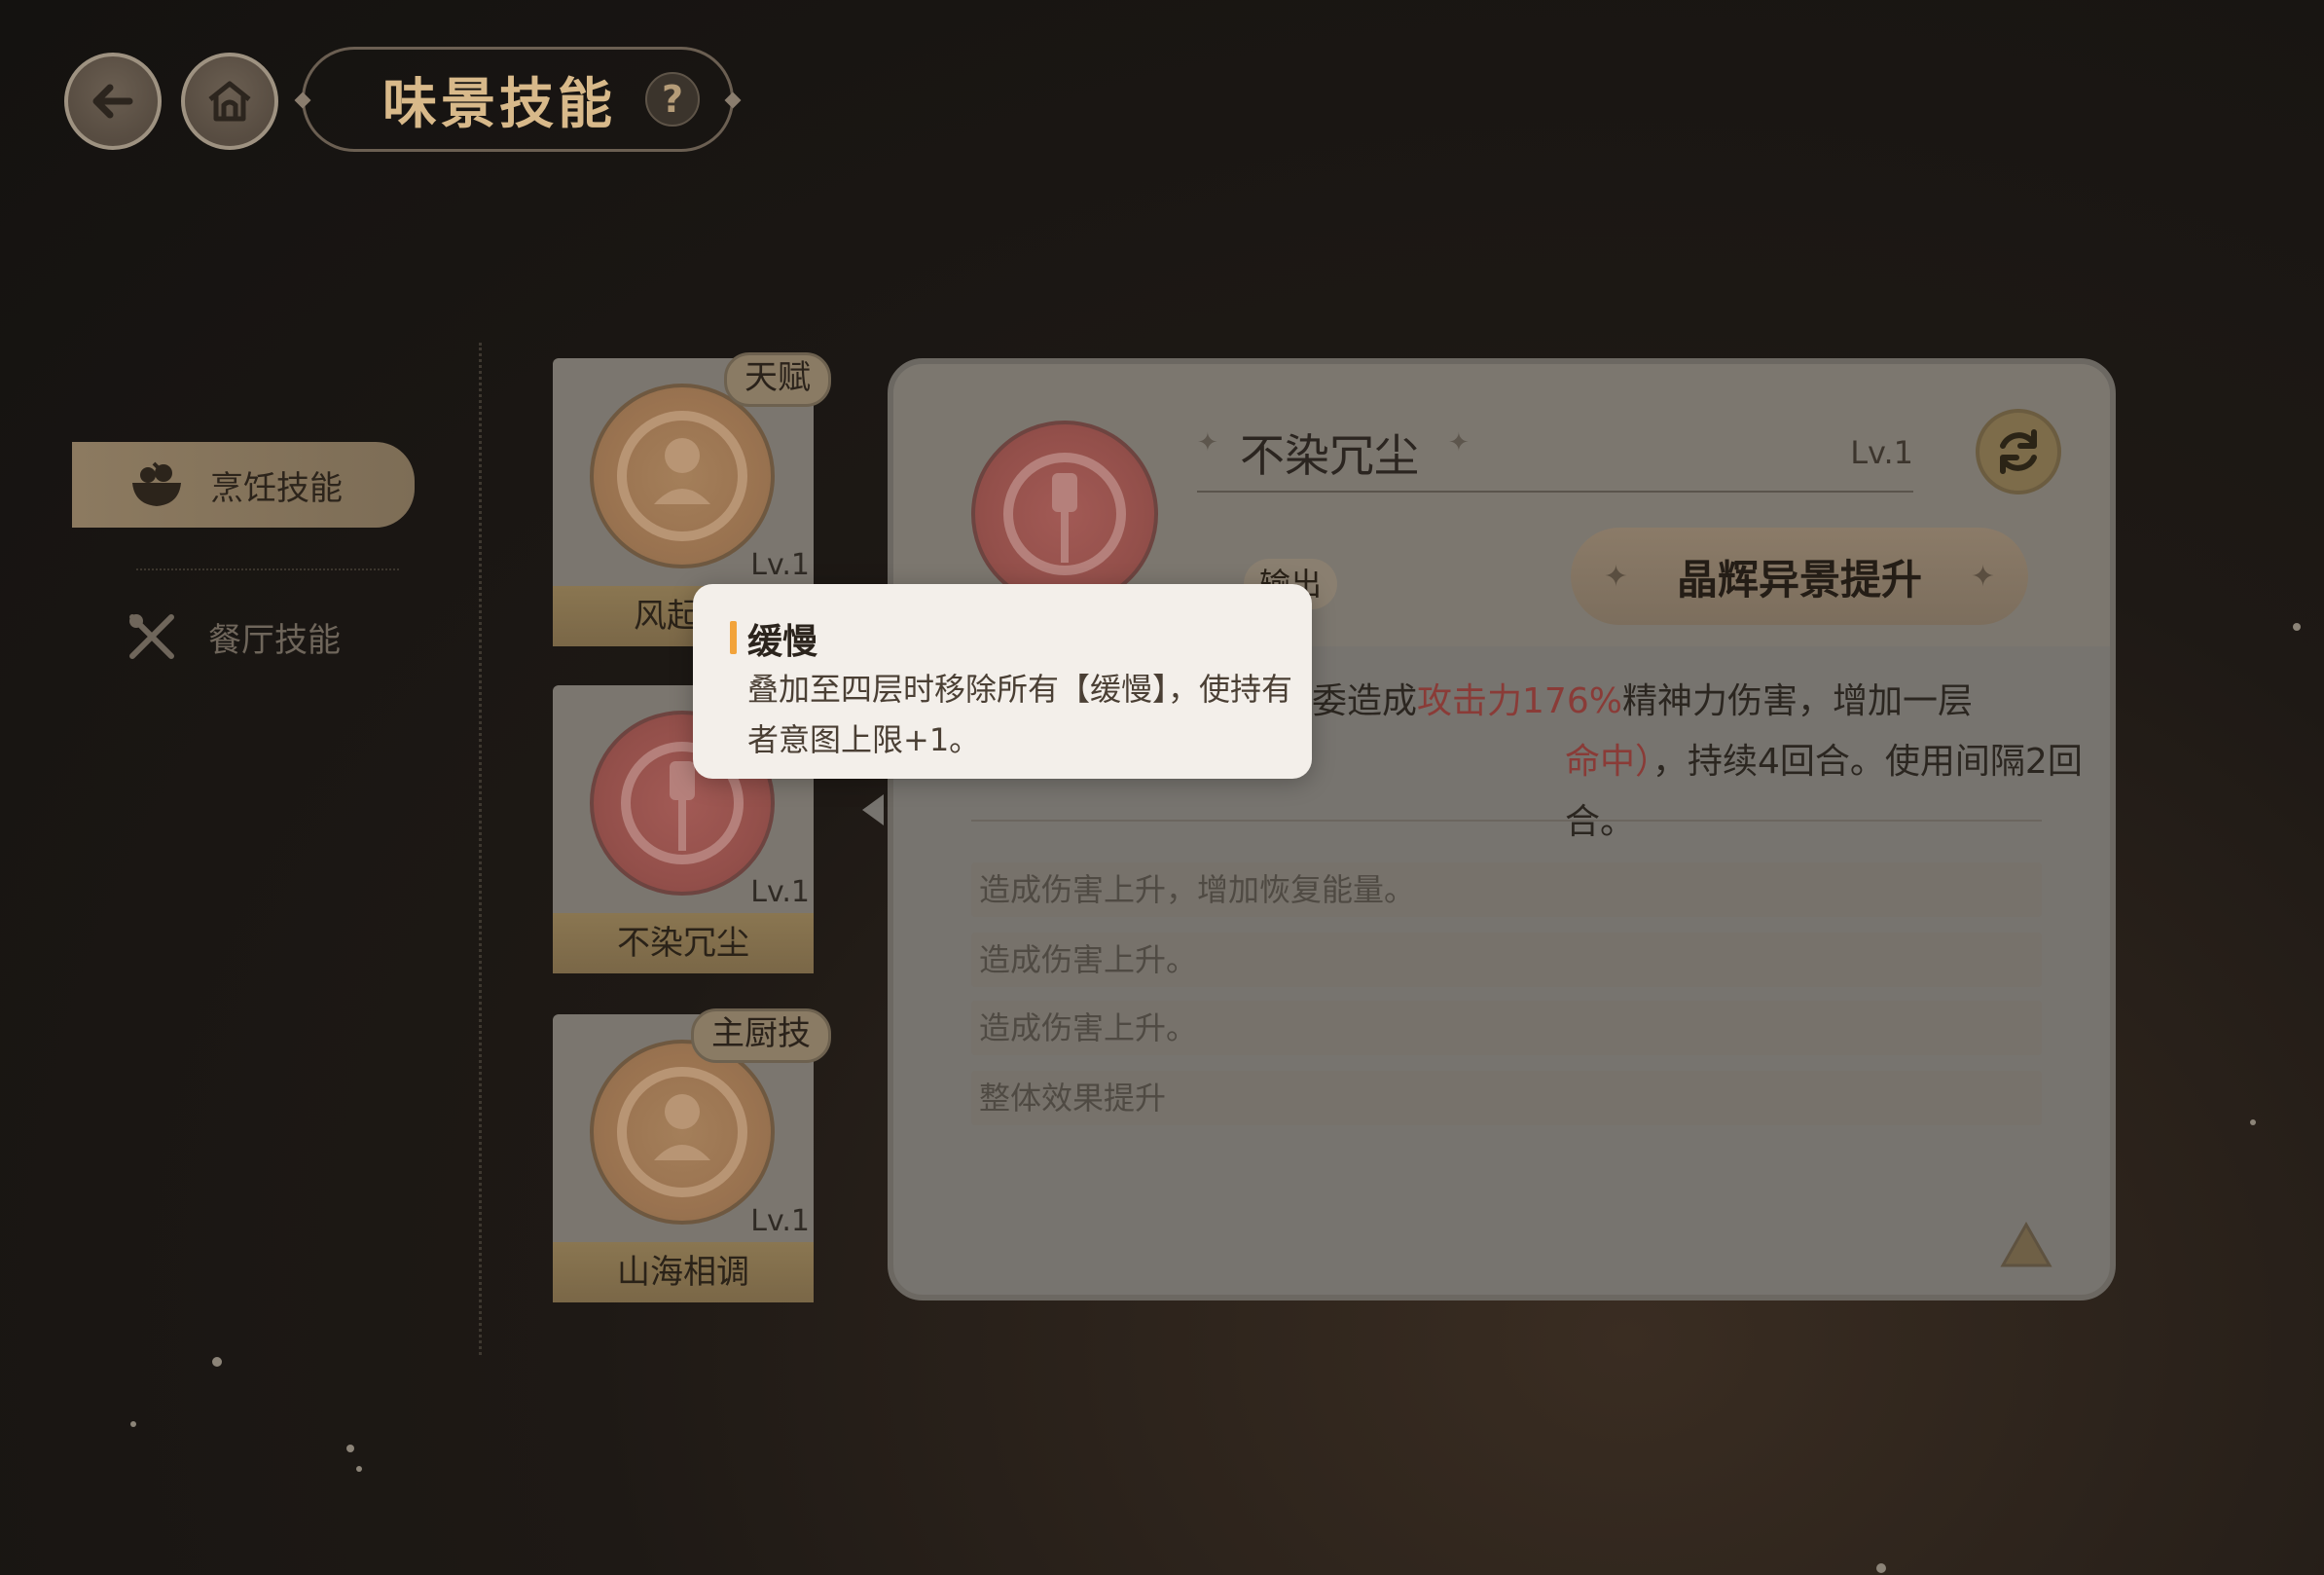 The image size is (2324, 1575). Describe the element at coordinates (1207, 443) in the screenshot. I see `name-left-sparkle-icon: ✦` at that location.